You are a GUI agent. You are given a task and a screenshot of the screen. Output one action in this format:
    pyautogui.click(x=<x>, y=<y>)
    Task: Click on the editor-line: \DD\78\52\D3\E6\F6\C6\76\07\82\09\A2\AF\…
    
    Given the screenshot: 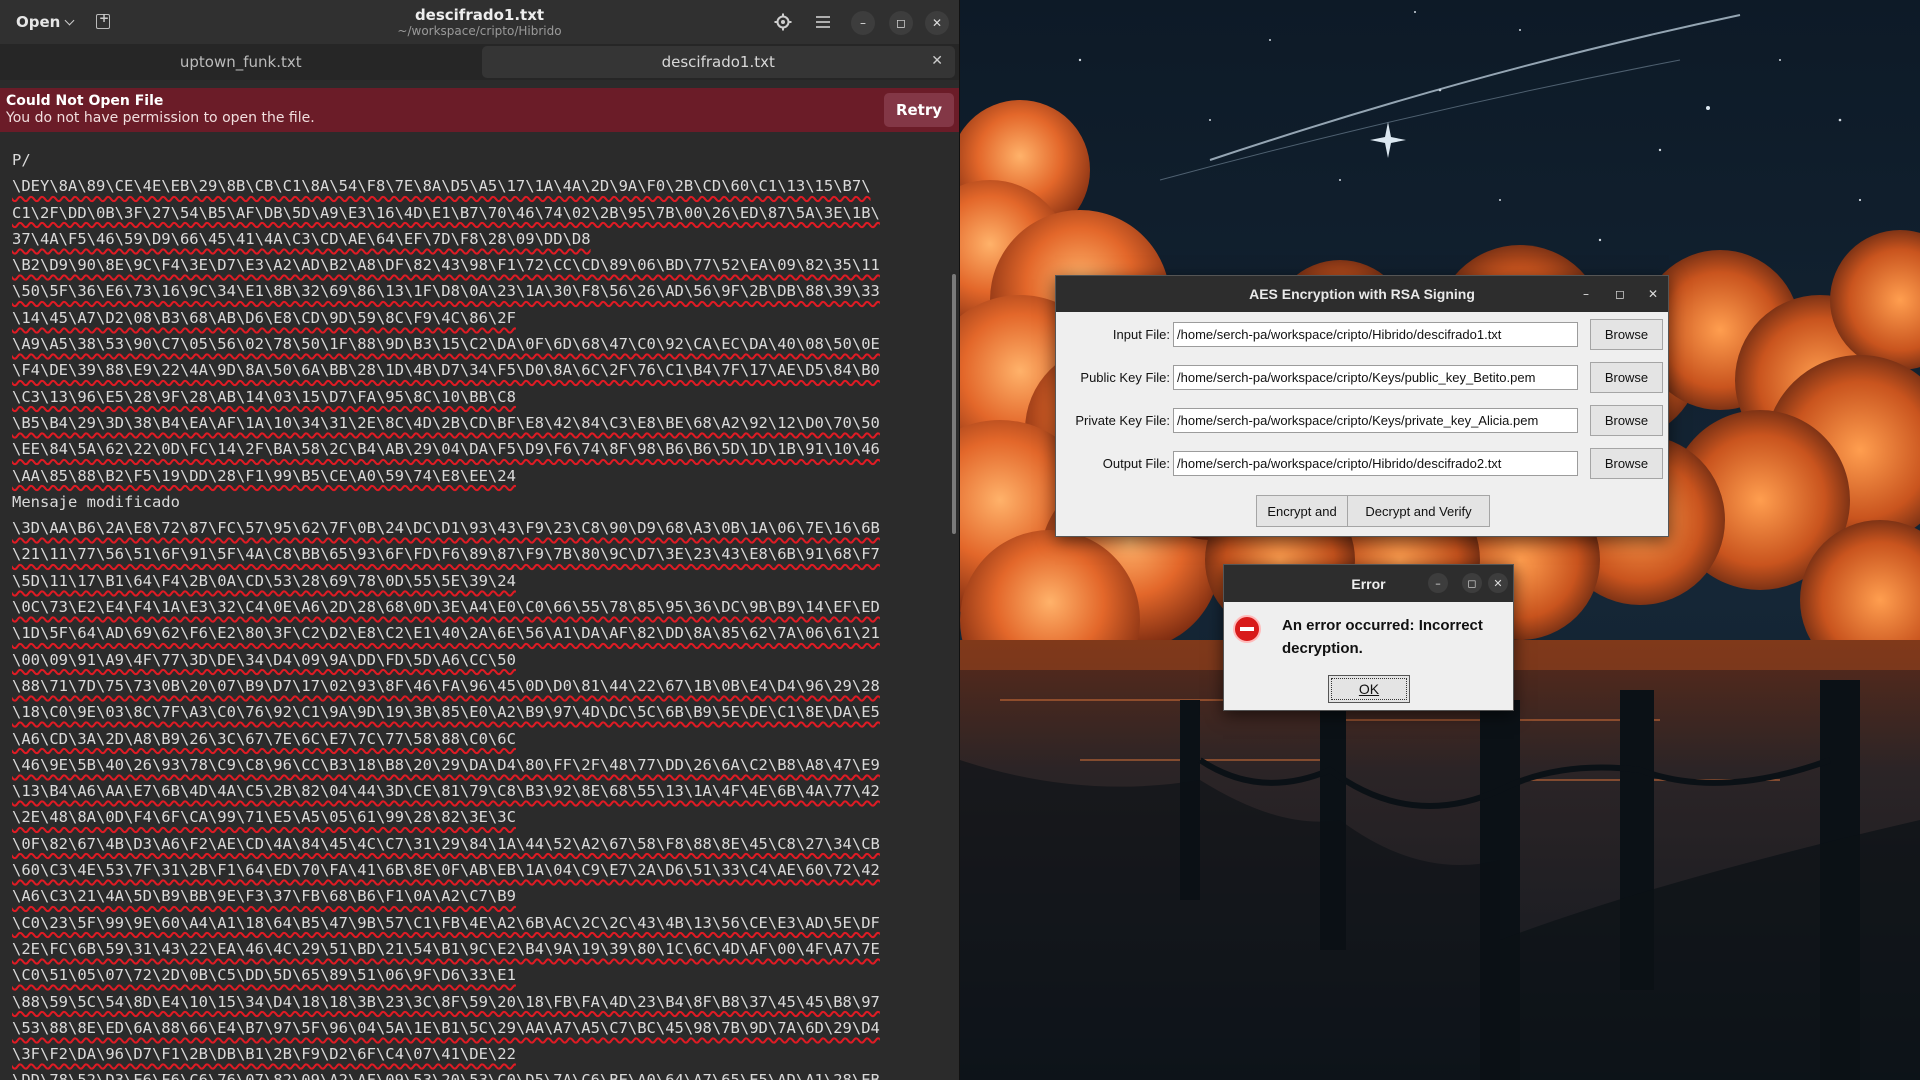 What is the action you would take?
    pyautogui.click(x=446, y=1073)
    